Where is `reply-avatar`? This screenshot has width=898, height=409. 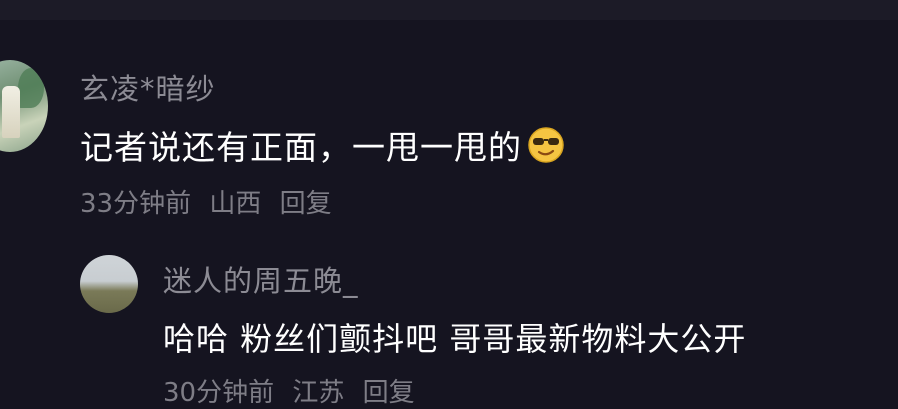 reply-avatar is located at coordinates (109, 284).